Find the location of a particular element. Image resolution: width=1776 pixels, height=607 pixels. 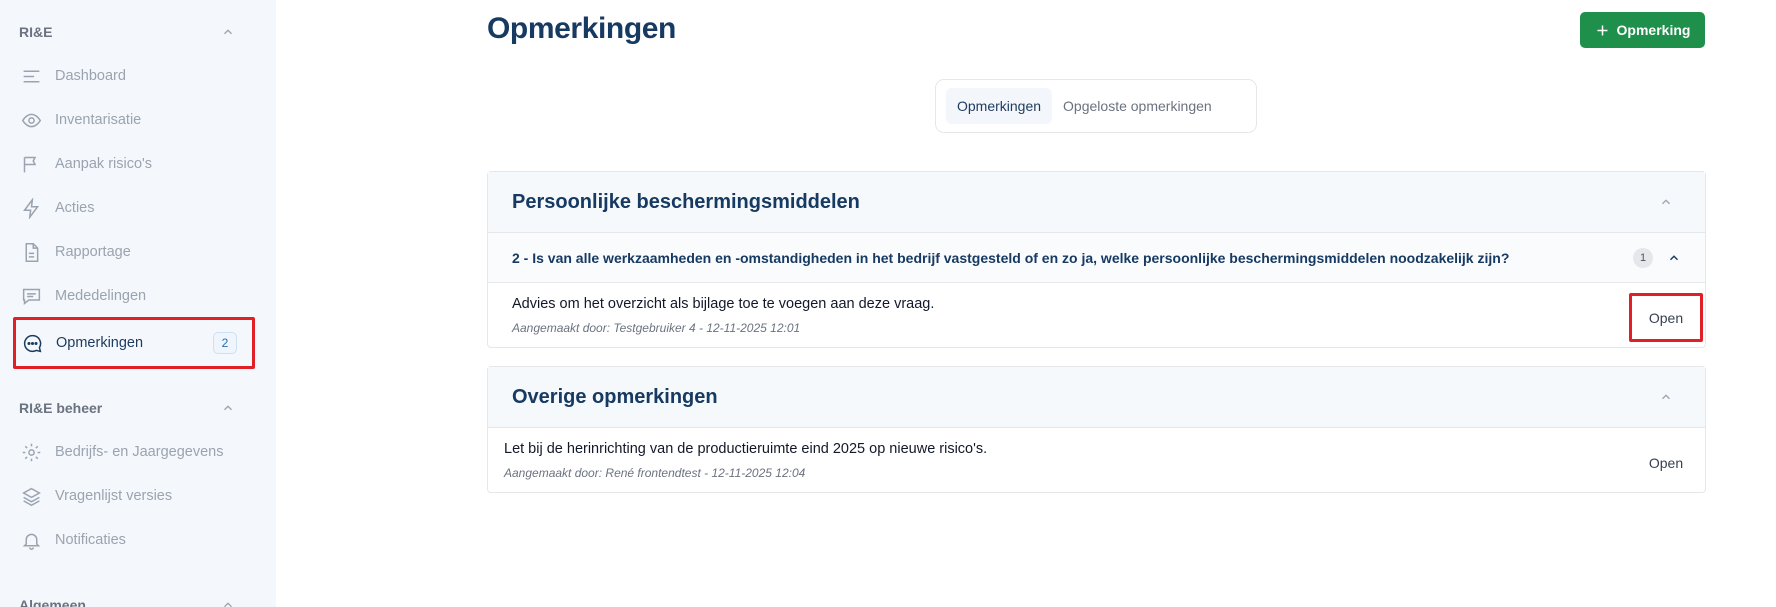

sidebar-item-inventarisatie: Inventarisatie is located at coordinates (133, 120).